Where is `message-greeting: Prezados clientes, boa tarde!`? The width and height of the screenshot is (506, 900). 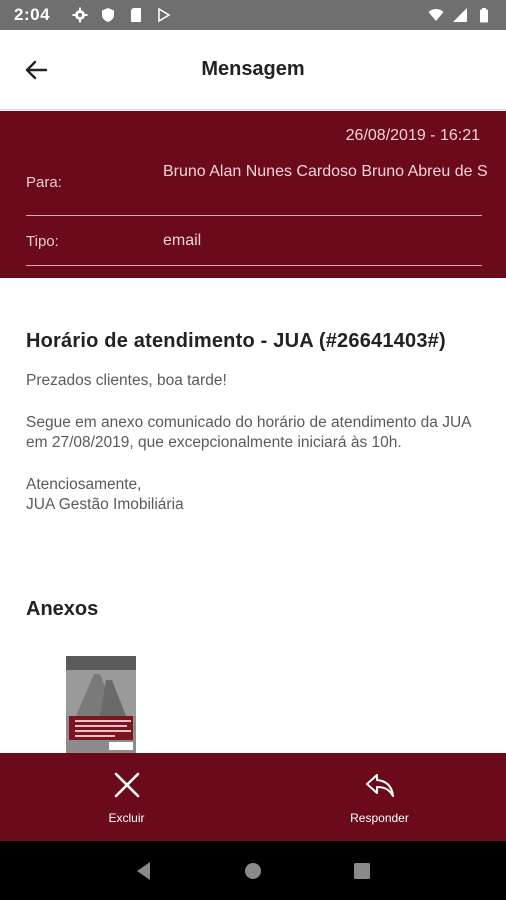
message-greeting: Prezados clientes, boa tarde! is located at coordinates (126, 380).